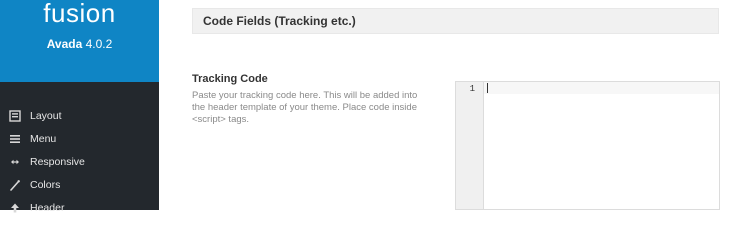  What do you see at coordinates (487, 88) in the screenshot?
I see `text-caret` at bounding box center [487, 88].